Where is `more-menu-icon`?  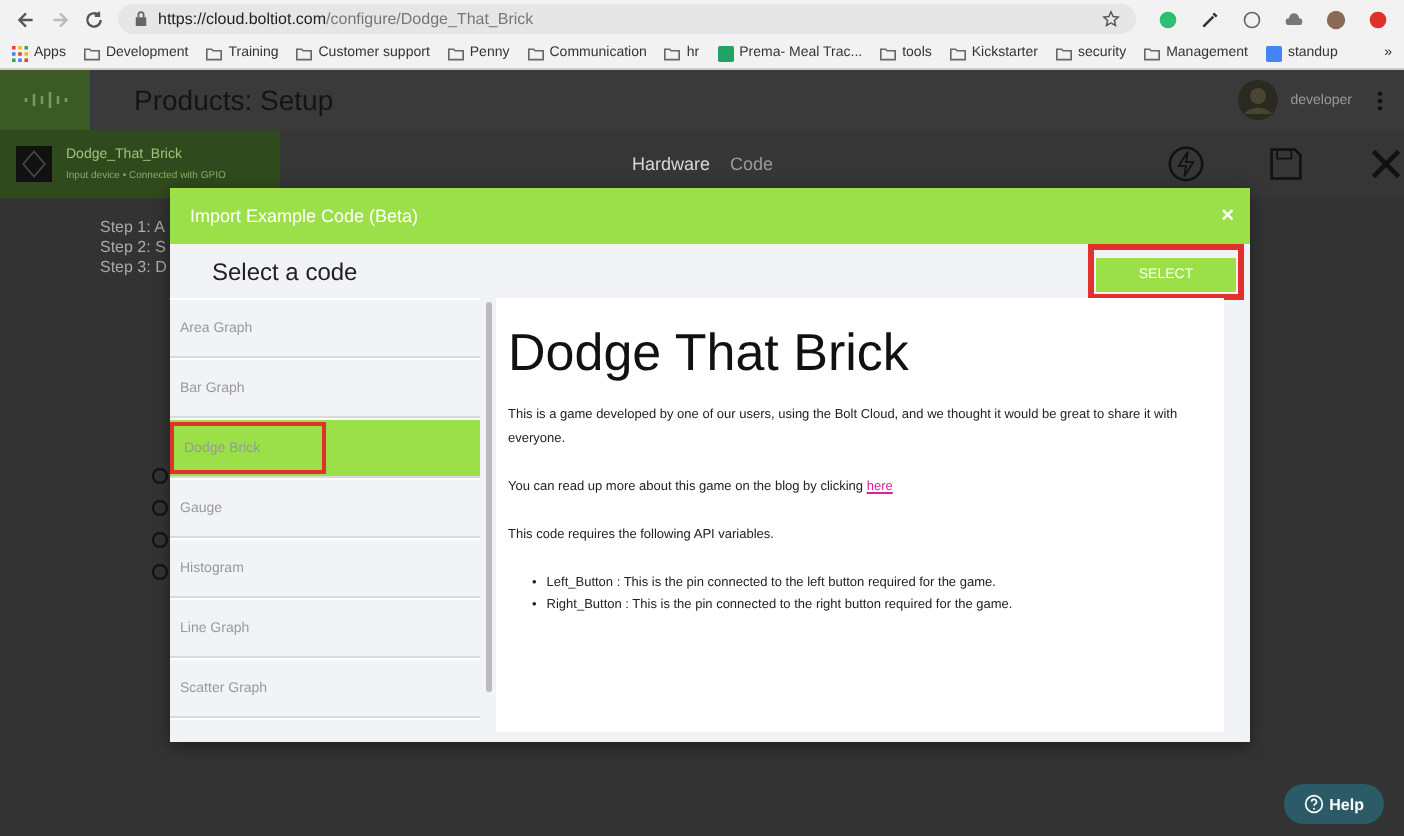
more-menu-icon is located at coordinates (1380, 100).